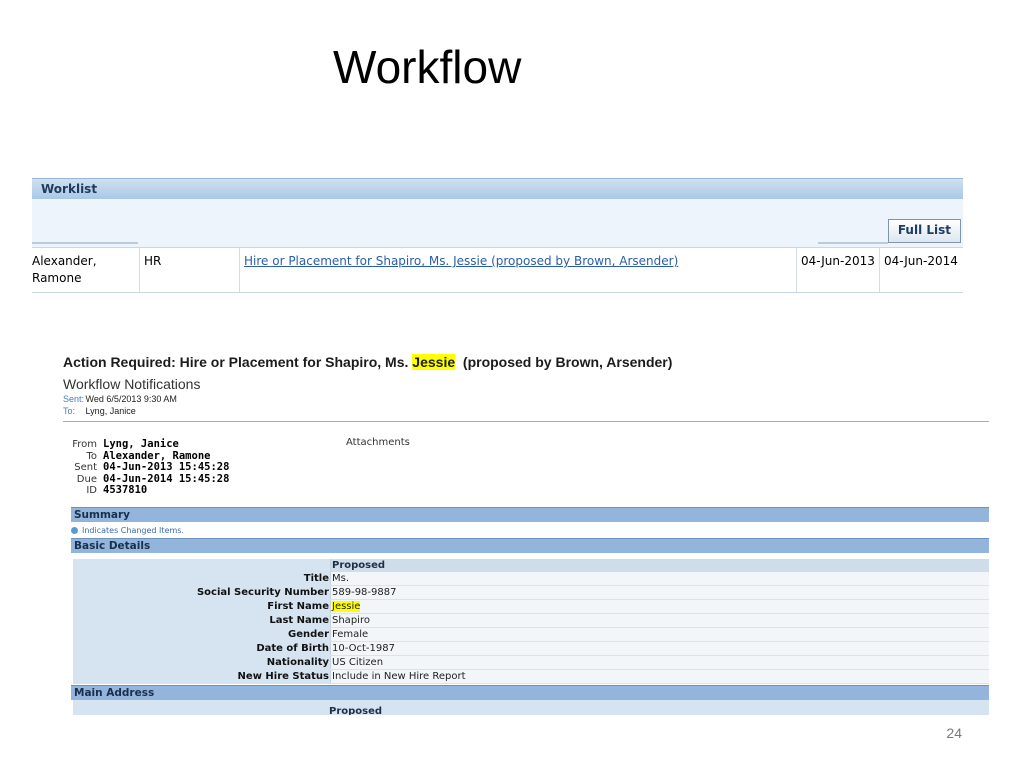  What do you see at coordinates (378, 442) in the screenshot?
I see `attachments-label: Attachments` at bounding box center [378, 442].